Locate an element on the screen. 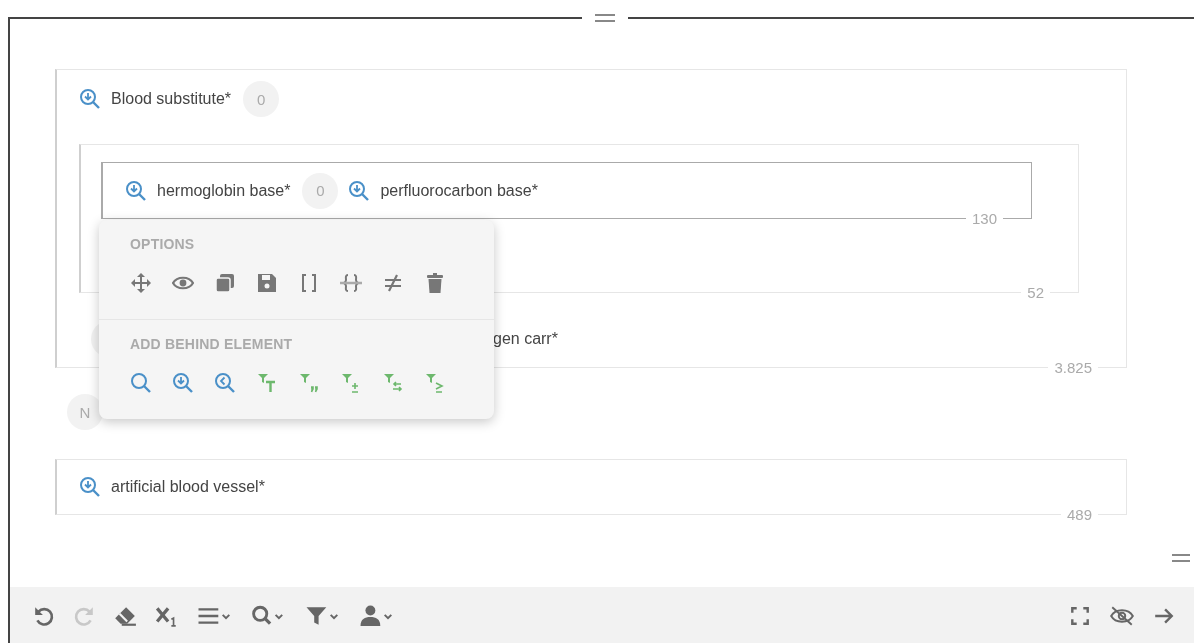 This screenshot has height=643, width=1194. copy-icon is located at coordinates (225, 283).